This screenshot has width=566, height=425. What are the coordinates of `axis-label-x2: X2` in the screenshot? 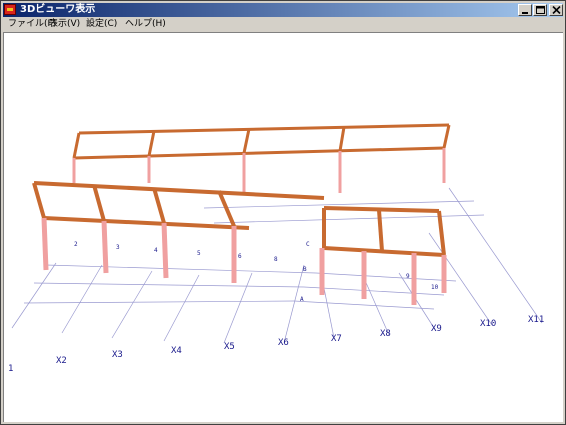 It's located at (61, 361).